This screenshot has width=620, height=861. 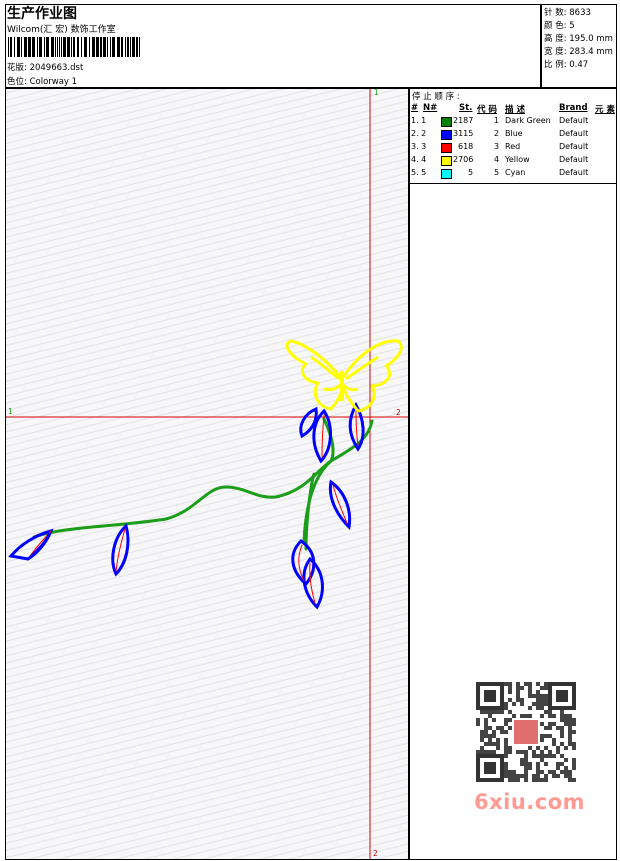 I want to click on color-count: 颜 色: 5, so click(x=559, y=26).